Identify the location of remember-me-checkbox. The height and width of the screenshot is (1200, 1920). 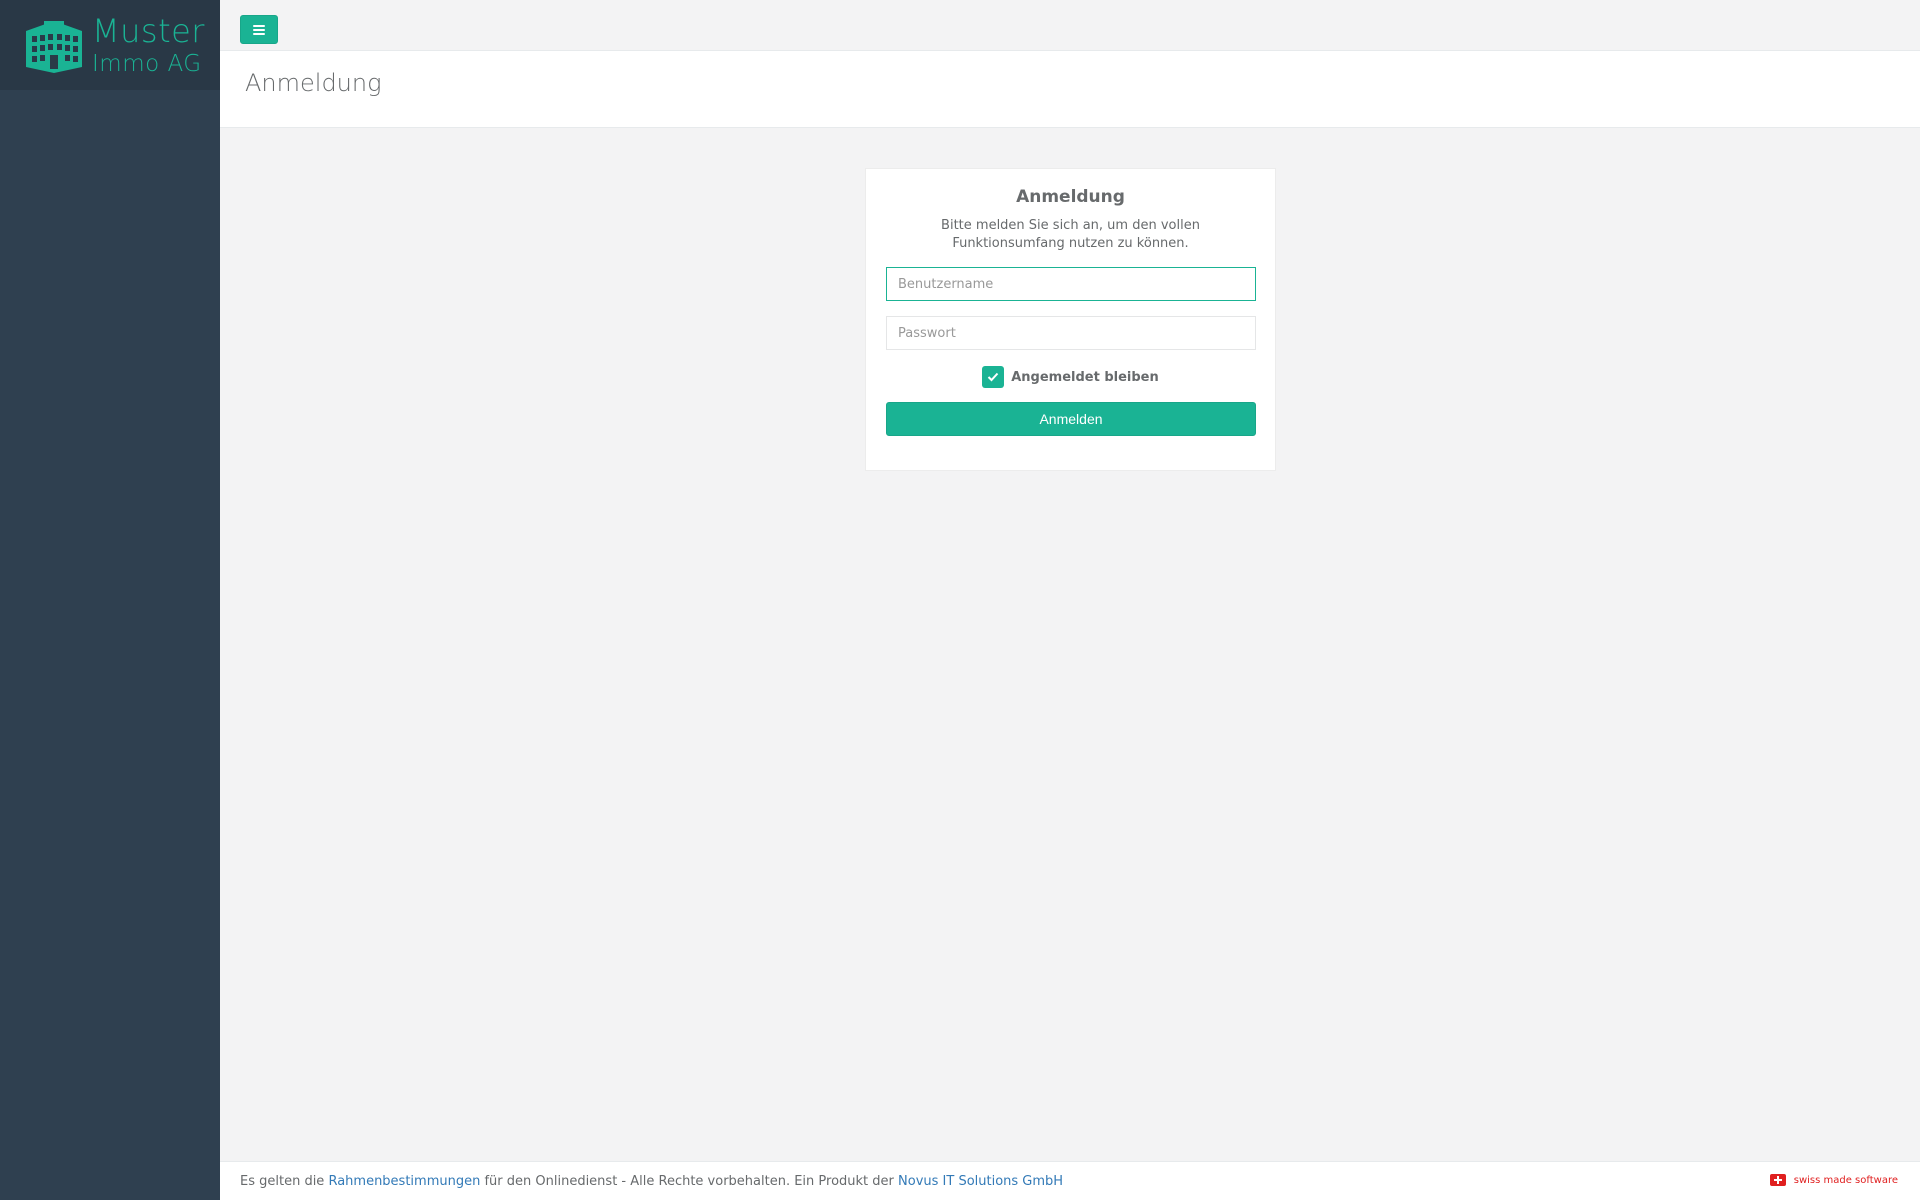
(993, 377).